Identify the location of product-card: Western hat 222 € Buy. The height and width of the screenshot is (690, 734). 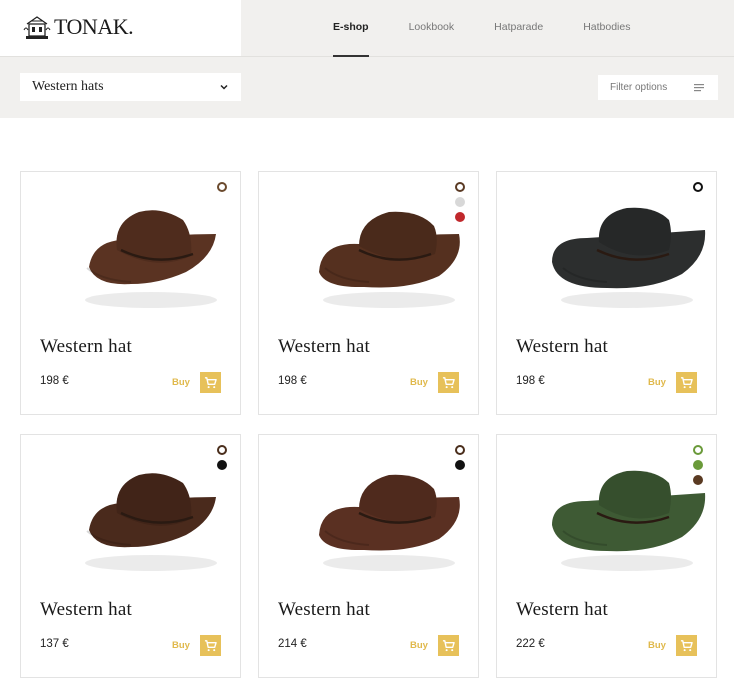
(606, 556).